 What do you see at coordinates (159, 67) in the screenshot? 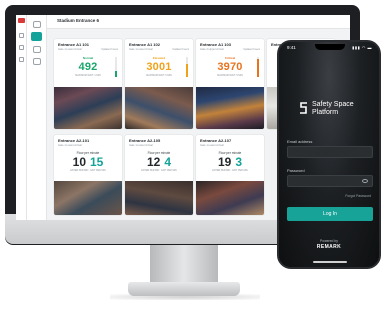
I see `occupancy-value: 3001` at bounding box center [159, 67].